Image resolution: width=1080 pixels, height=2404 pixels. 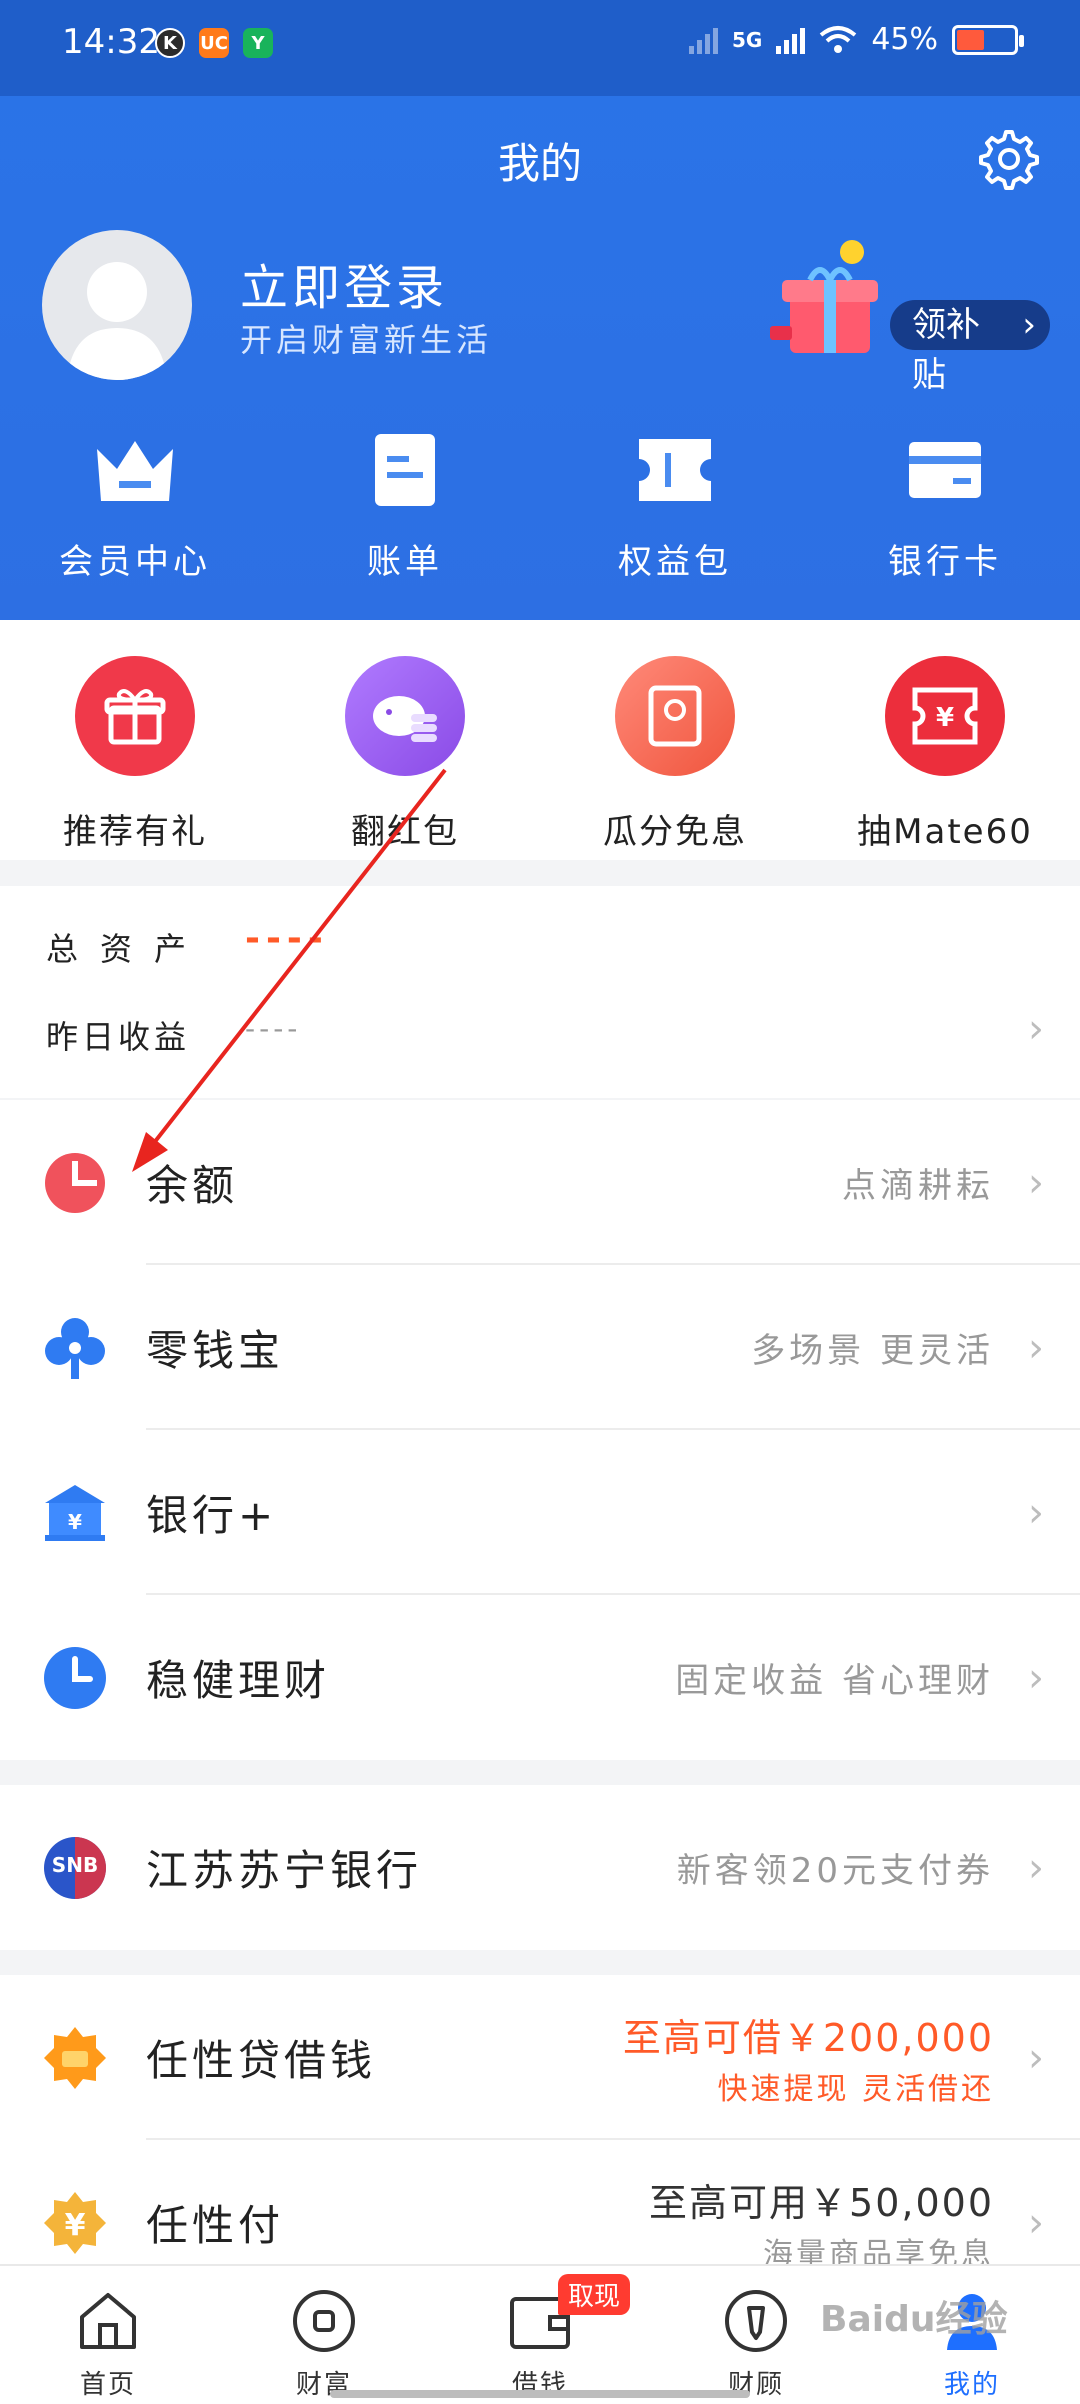 What do you see at coordinates (904, 39) in the screenshot?
I see `battery-percent: 45%` at bounding box center [904, 39].